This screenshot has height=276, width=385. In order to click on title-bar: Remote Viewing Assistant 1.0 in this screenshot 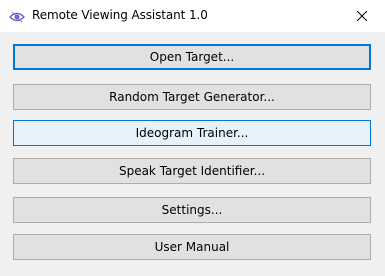, I will do `click(192, 16)`.